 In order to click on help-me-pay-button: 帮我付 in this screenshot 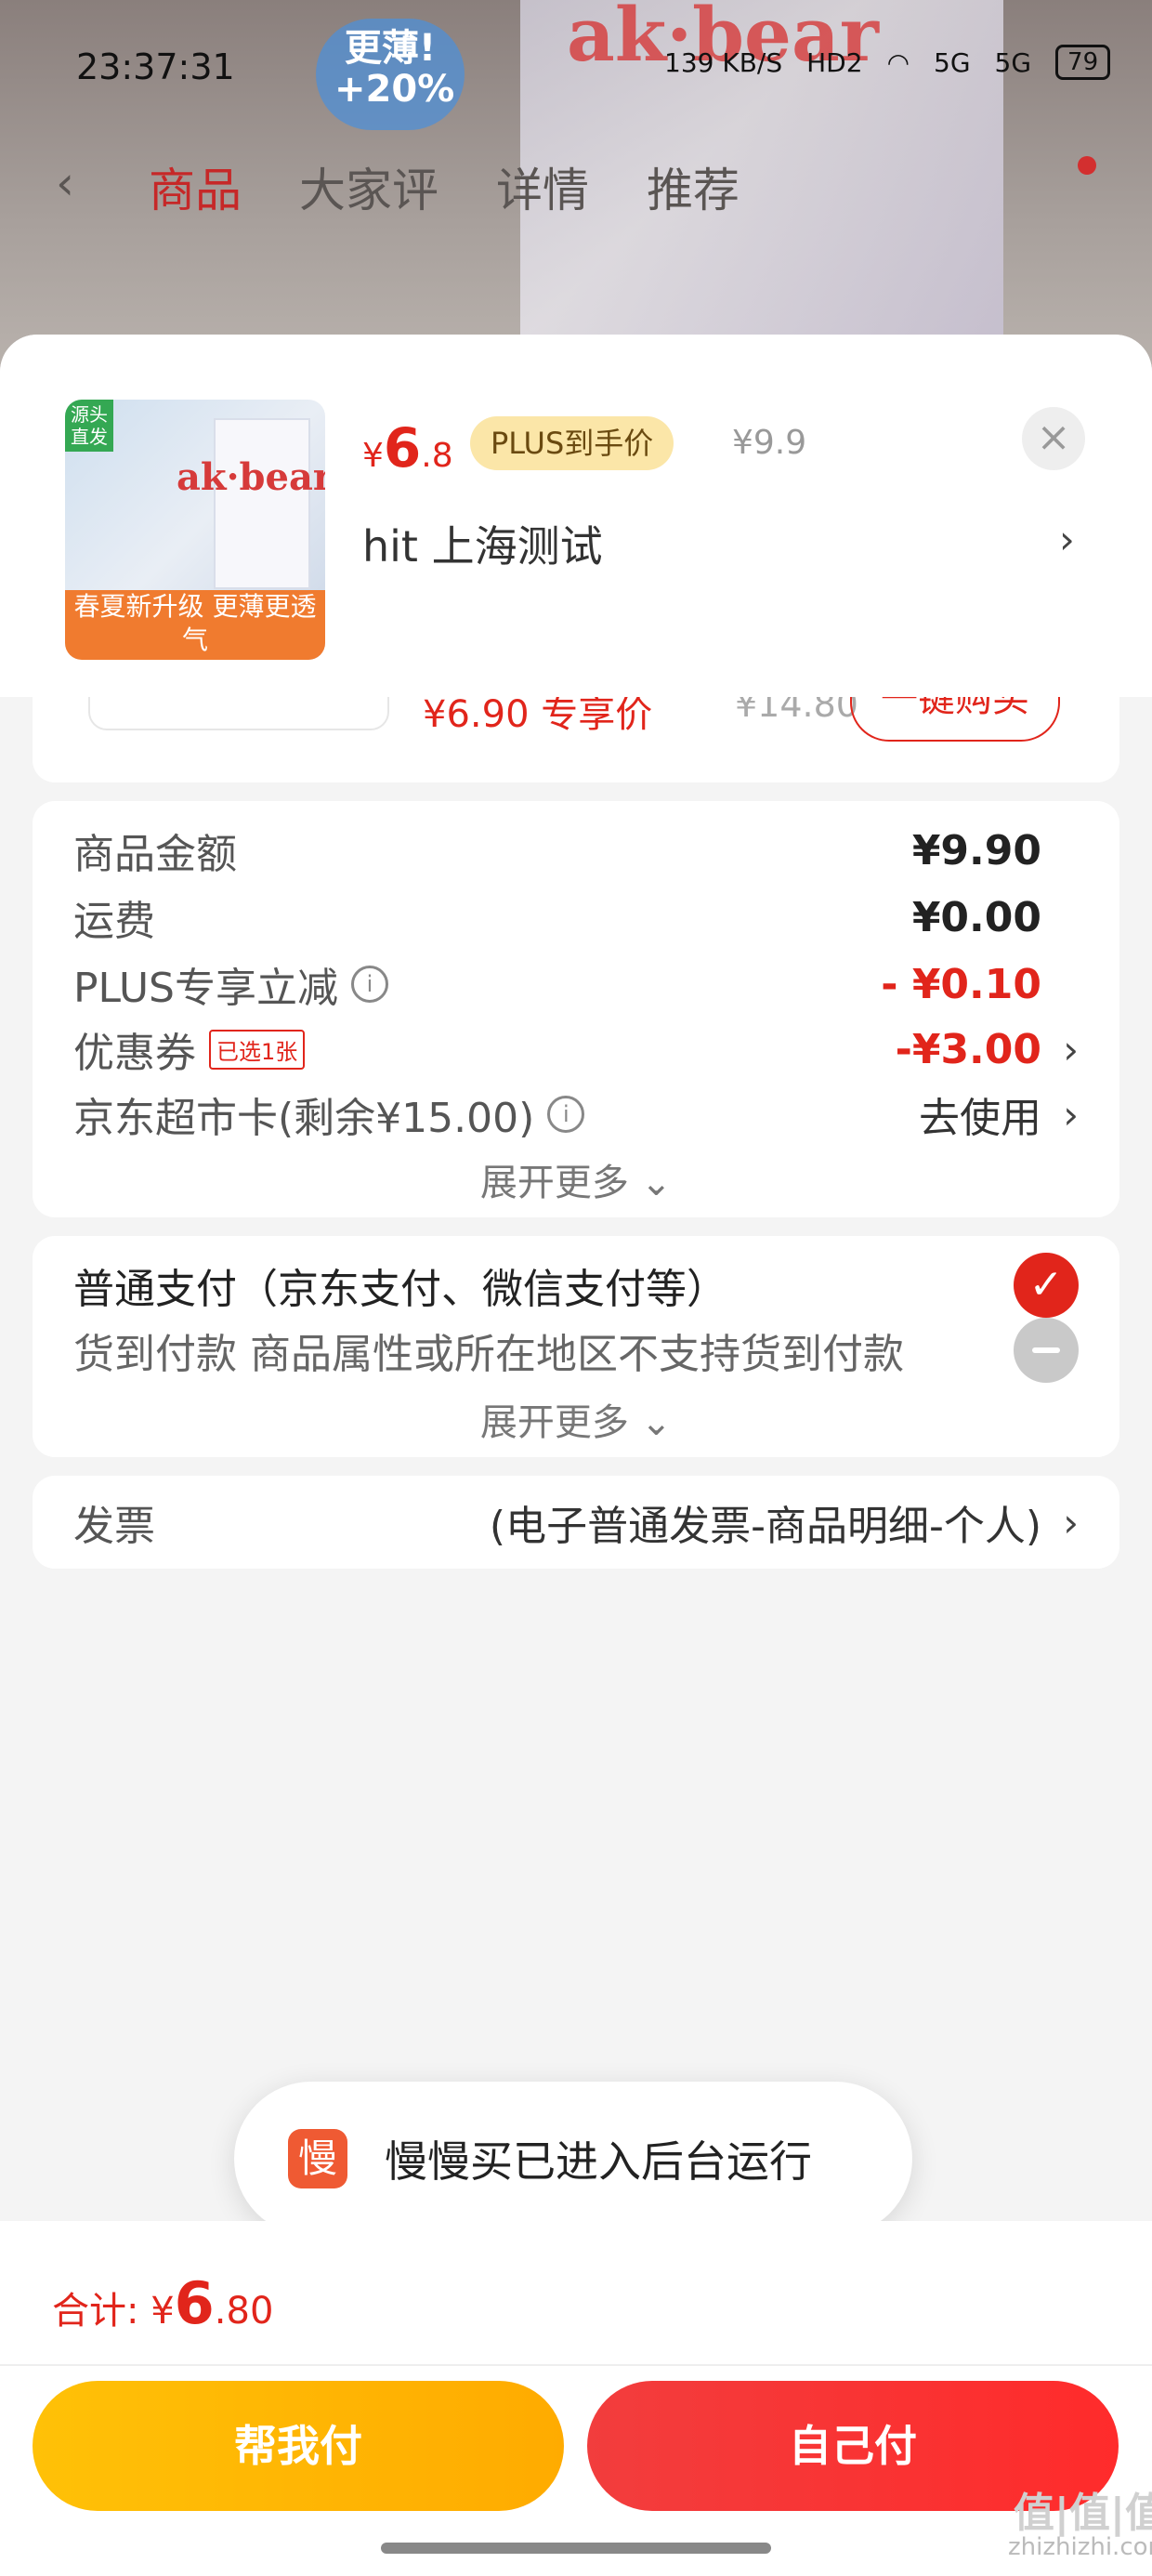, I will do `click(298, 2446)`.